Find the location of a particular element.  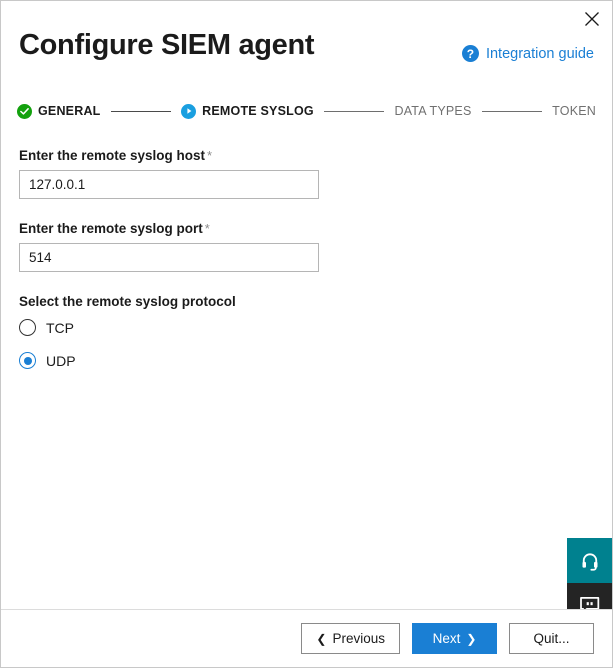

step-token-label: TOKEN is located at coordinates (574, 111).